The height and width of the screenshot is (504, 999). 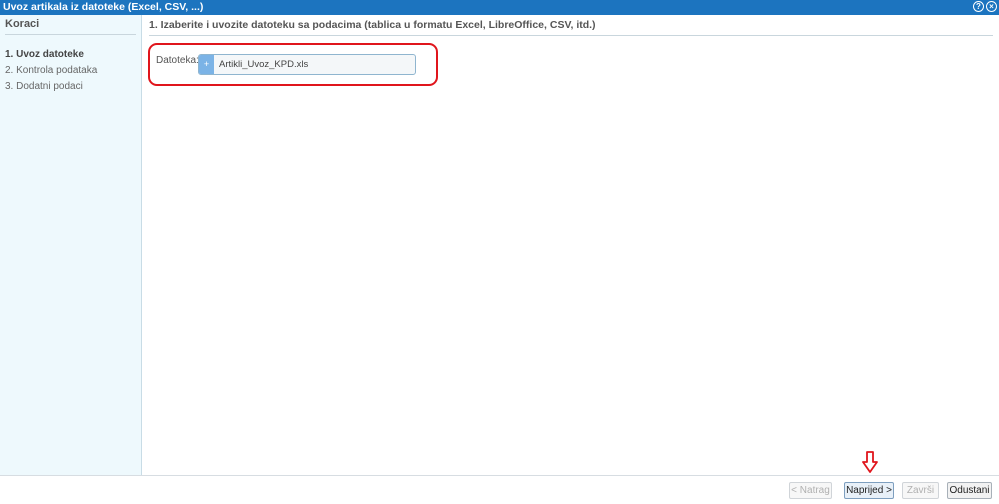 What do you see at coordinates (991, 6) in the screenshot?
I see `close-icon: ×` at bounding box center [991, 6].